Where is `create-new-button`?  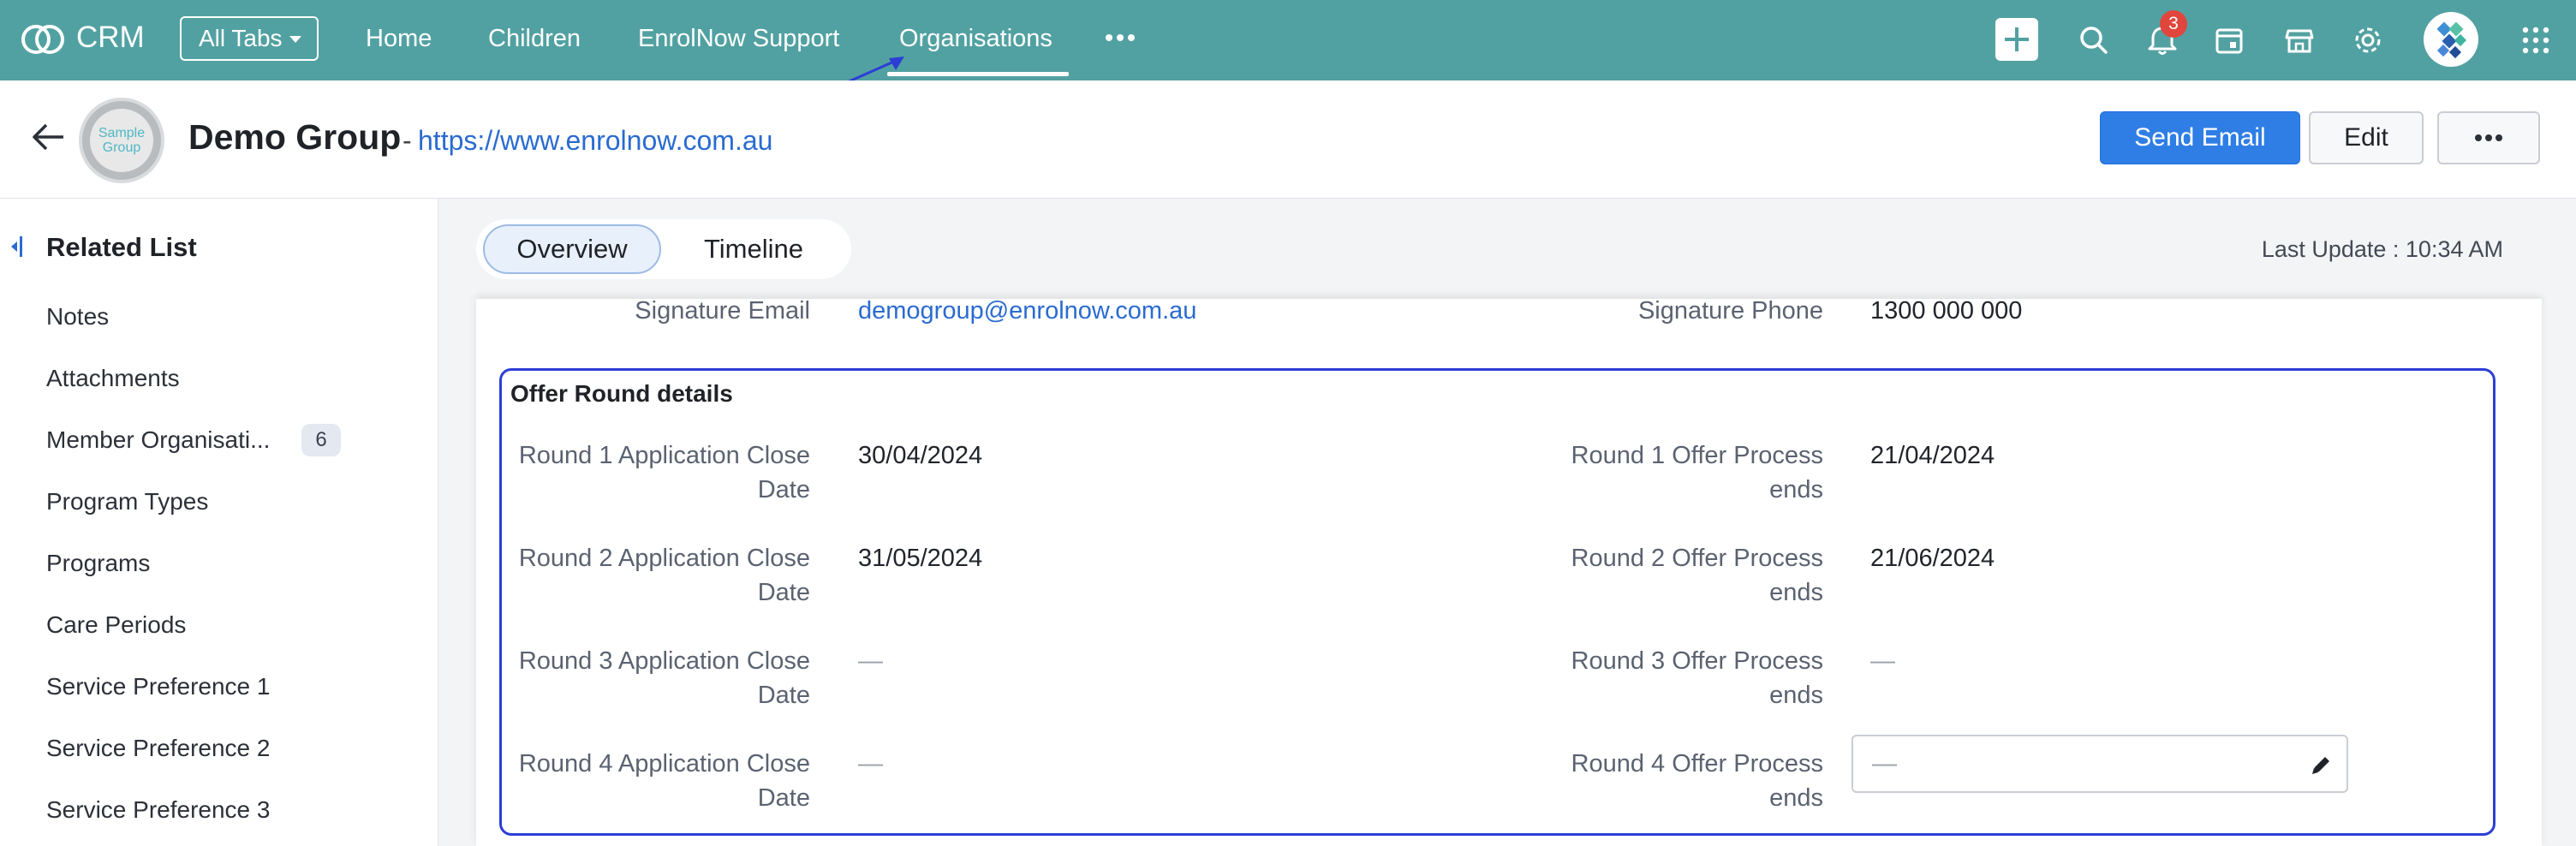
create-new-button is located at coordinates (2017, 39).